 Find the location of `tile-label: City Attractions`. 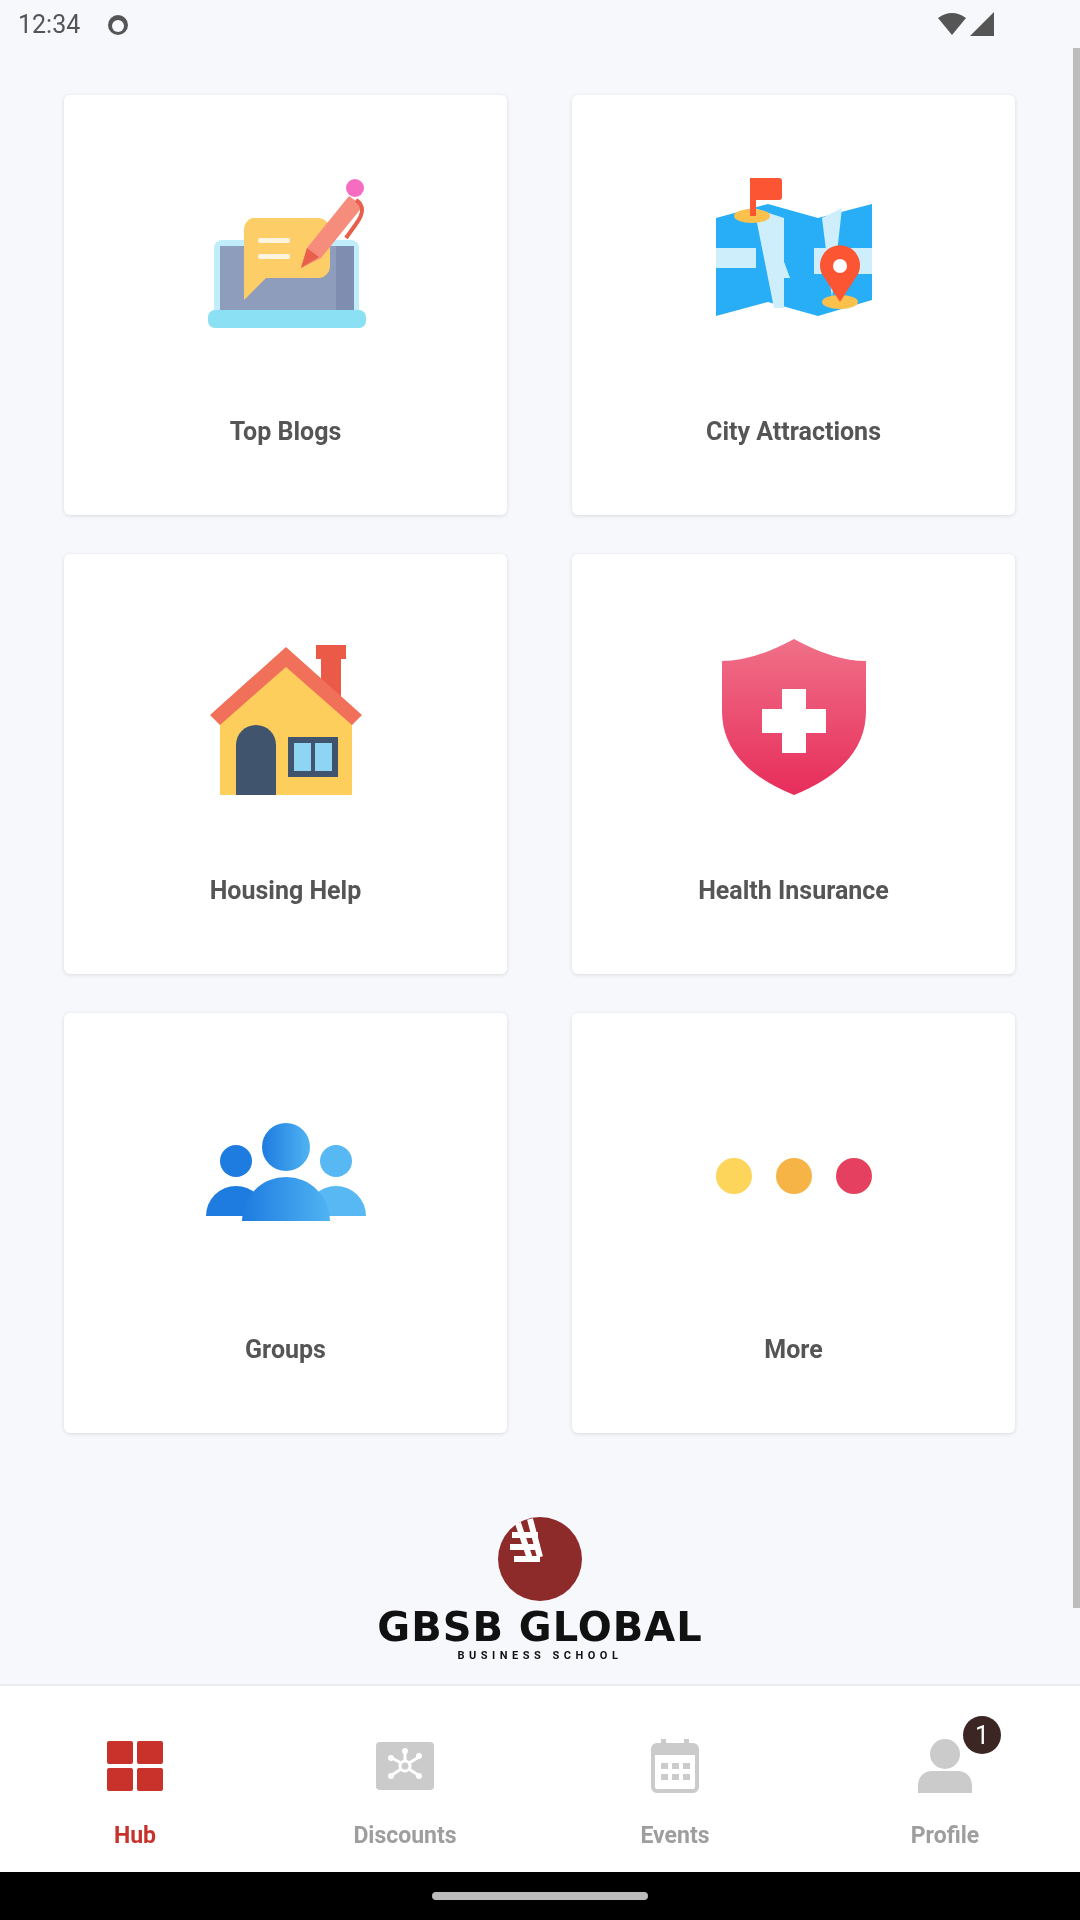

tile-label: City Attractions is located at coordinates (793, 431).